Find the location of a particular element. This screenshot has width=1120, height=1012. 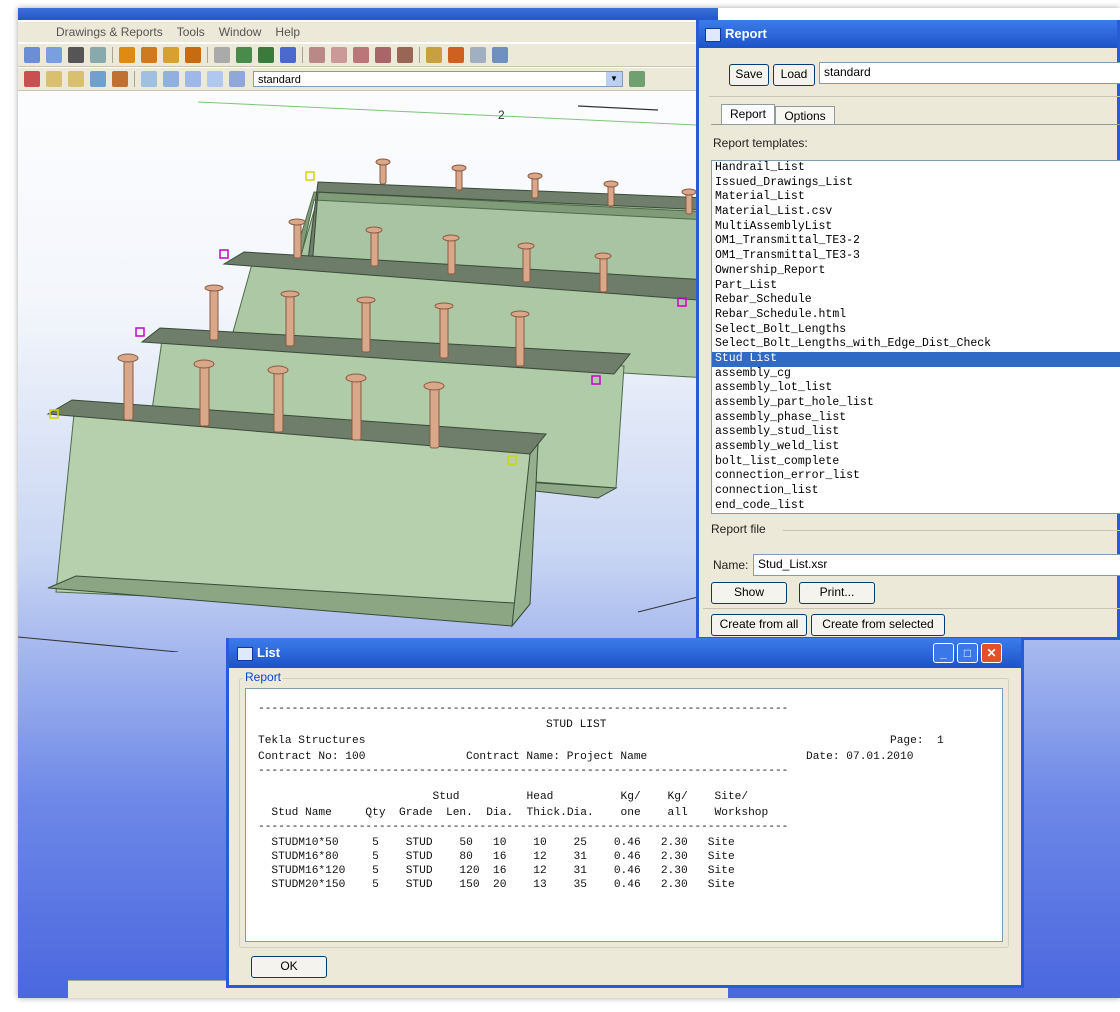

template-item: Select_Bolt_Lengths_with_Edge_Dist_Check is located at coordinates (916, 344).